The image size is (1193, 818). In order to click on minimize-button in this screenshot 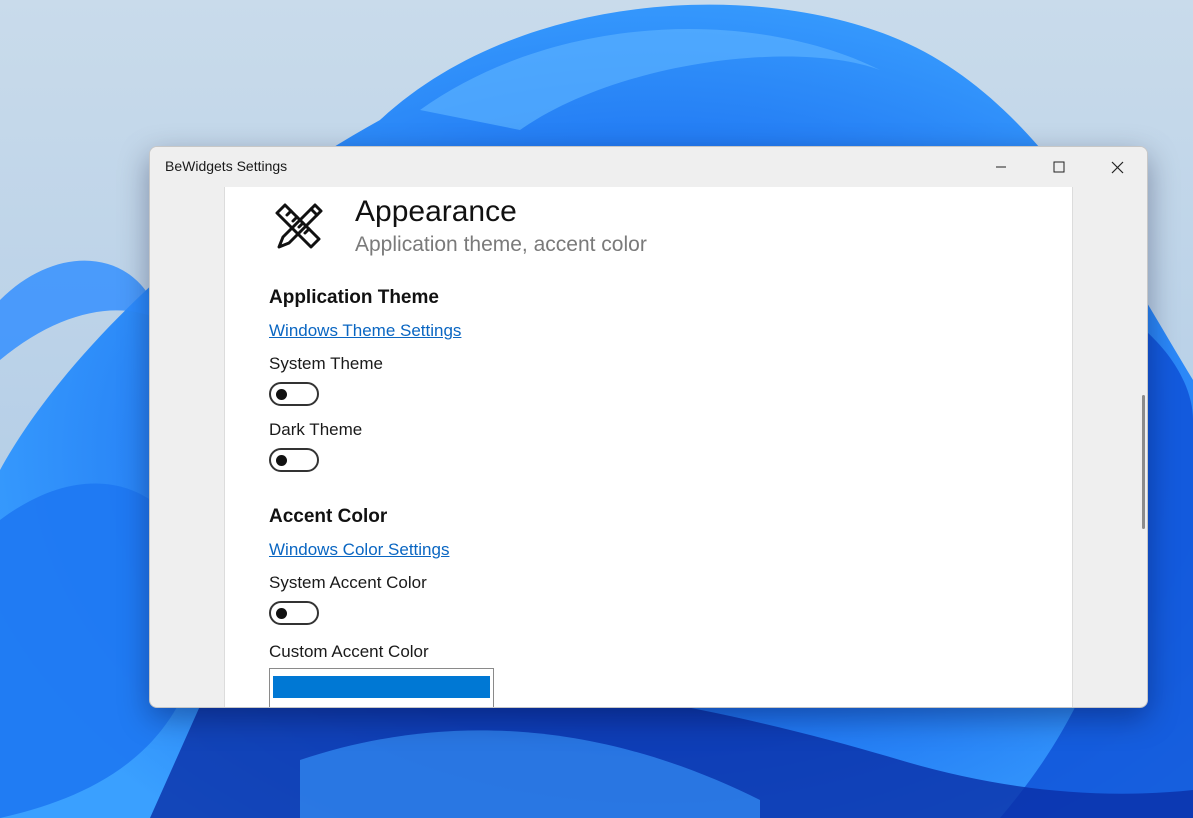, I will do `click(1001, 167)`.